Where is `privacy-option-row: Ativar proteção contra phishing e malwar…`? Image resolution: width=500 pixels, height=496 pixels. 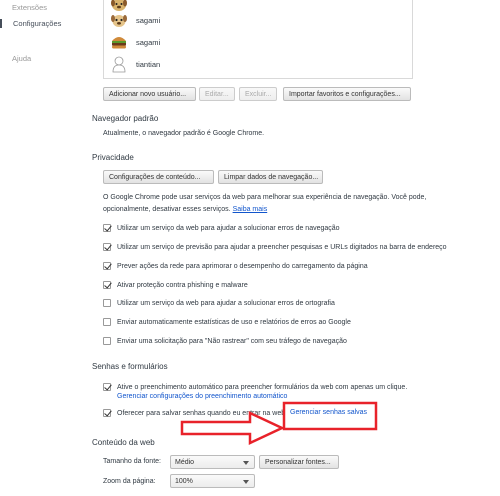
privacy-option-row: Ativar proteção contra phishing e malwar… is located at coordinates (175, 285).